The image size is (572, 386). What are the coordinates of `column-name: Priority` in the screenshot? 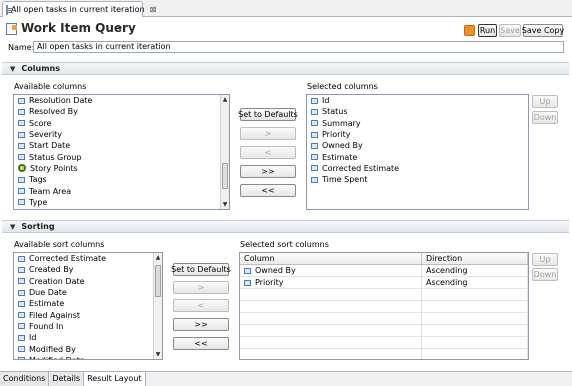 It's located at (269, 282).